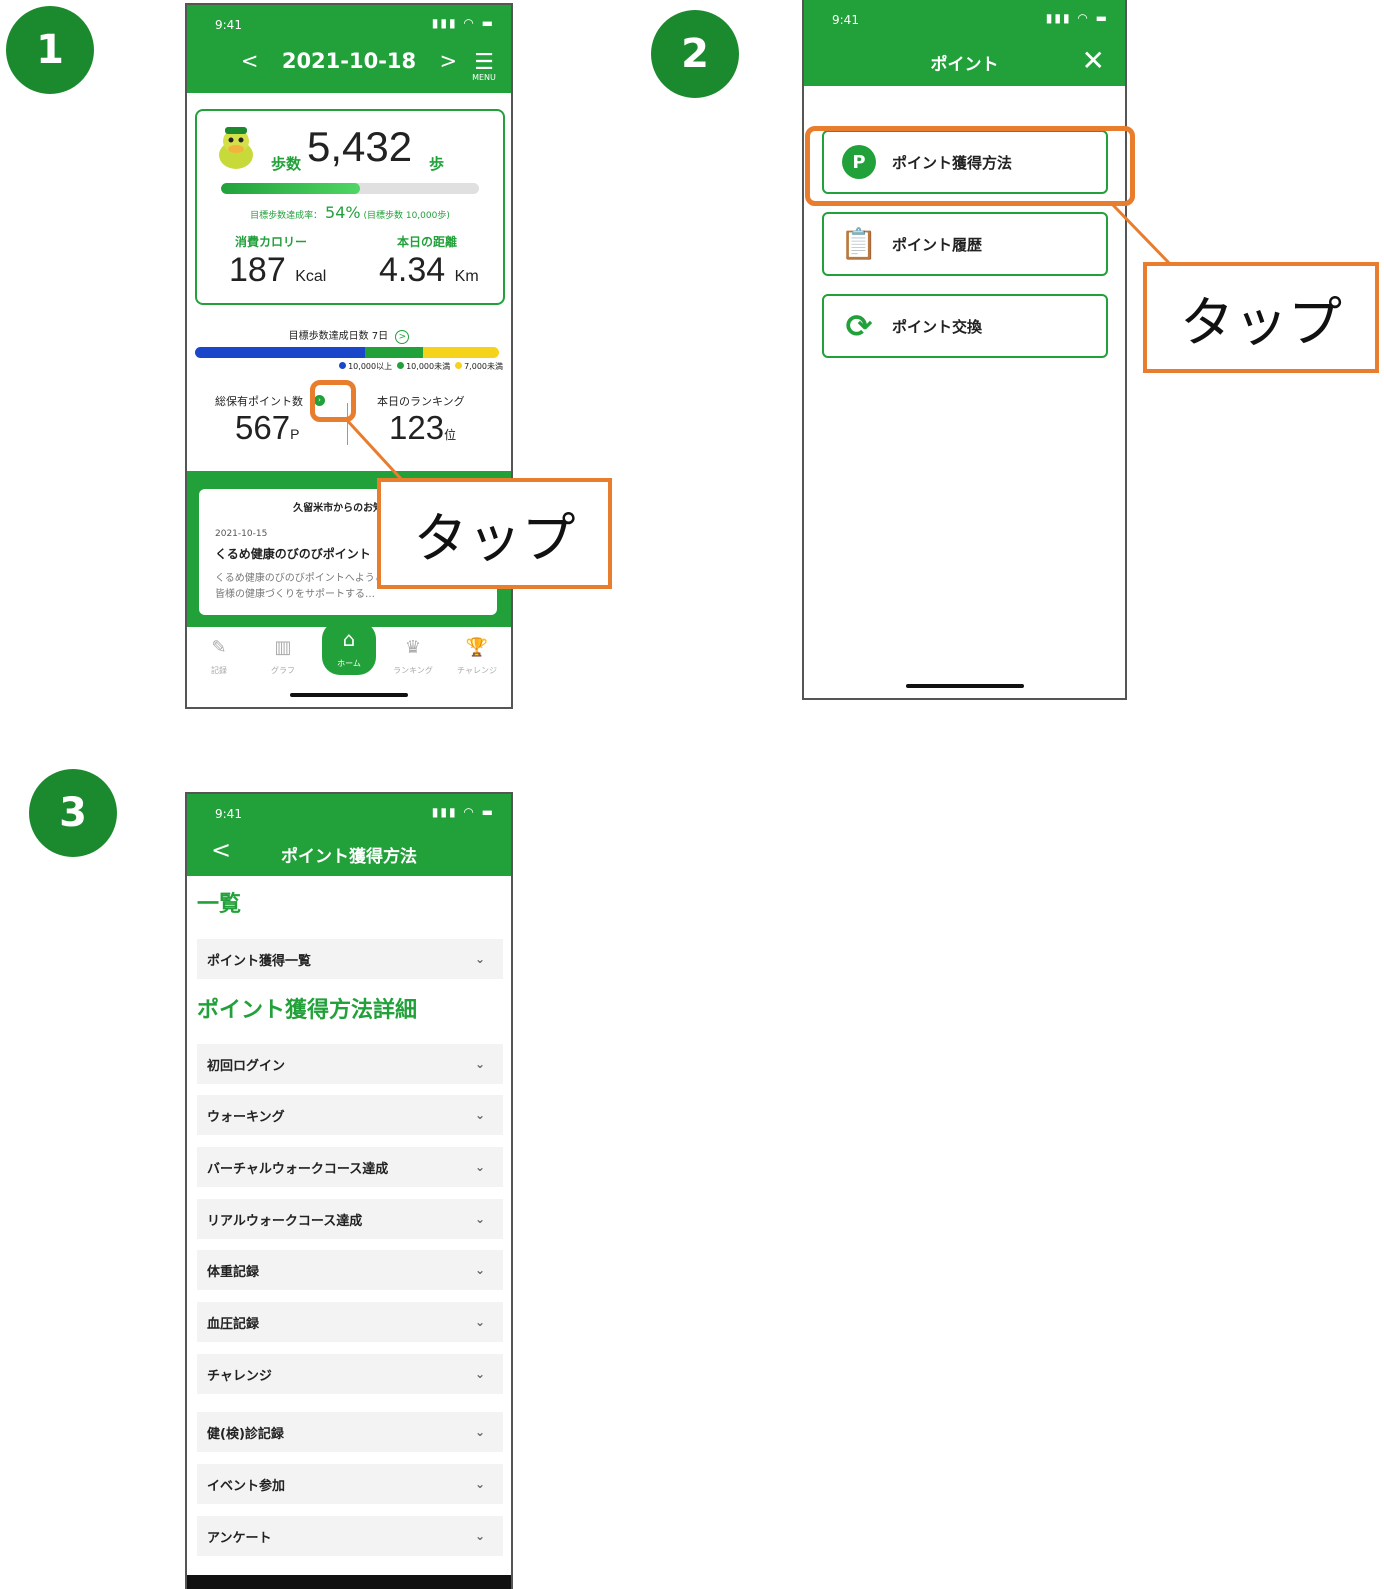  I want to click on tap-highlight-earning-method, so click(970, 166).